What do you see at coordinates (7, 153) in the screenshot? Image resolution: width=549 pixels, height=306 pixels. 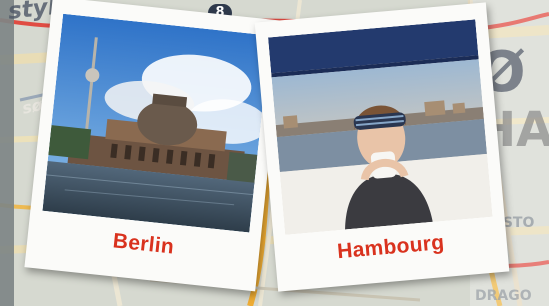 I see `left-edge-bar` at bounding box center [7, 153].